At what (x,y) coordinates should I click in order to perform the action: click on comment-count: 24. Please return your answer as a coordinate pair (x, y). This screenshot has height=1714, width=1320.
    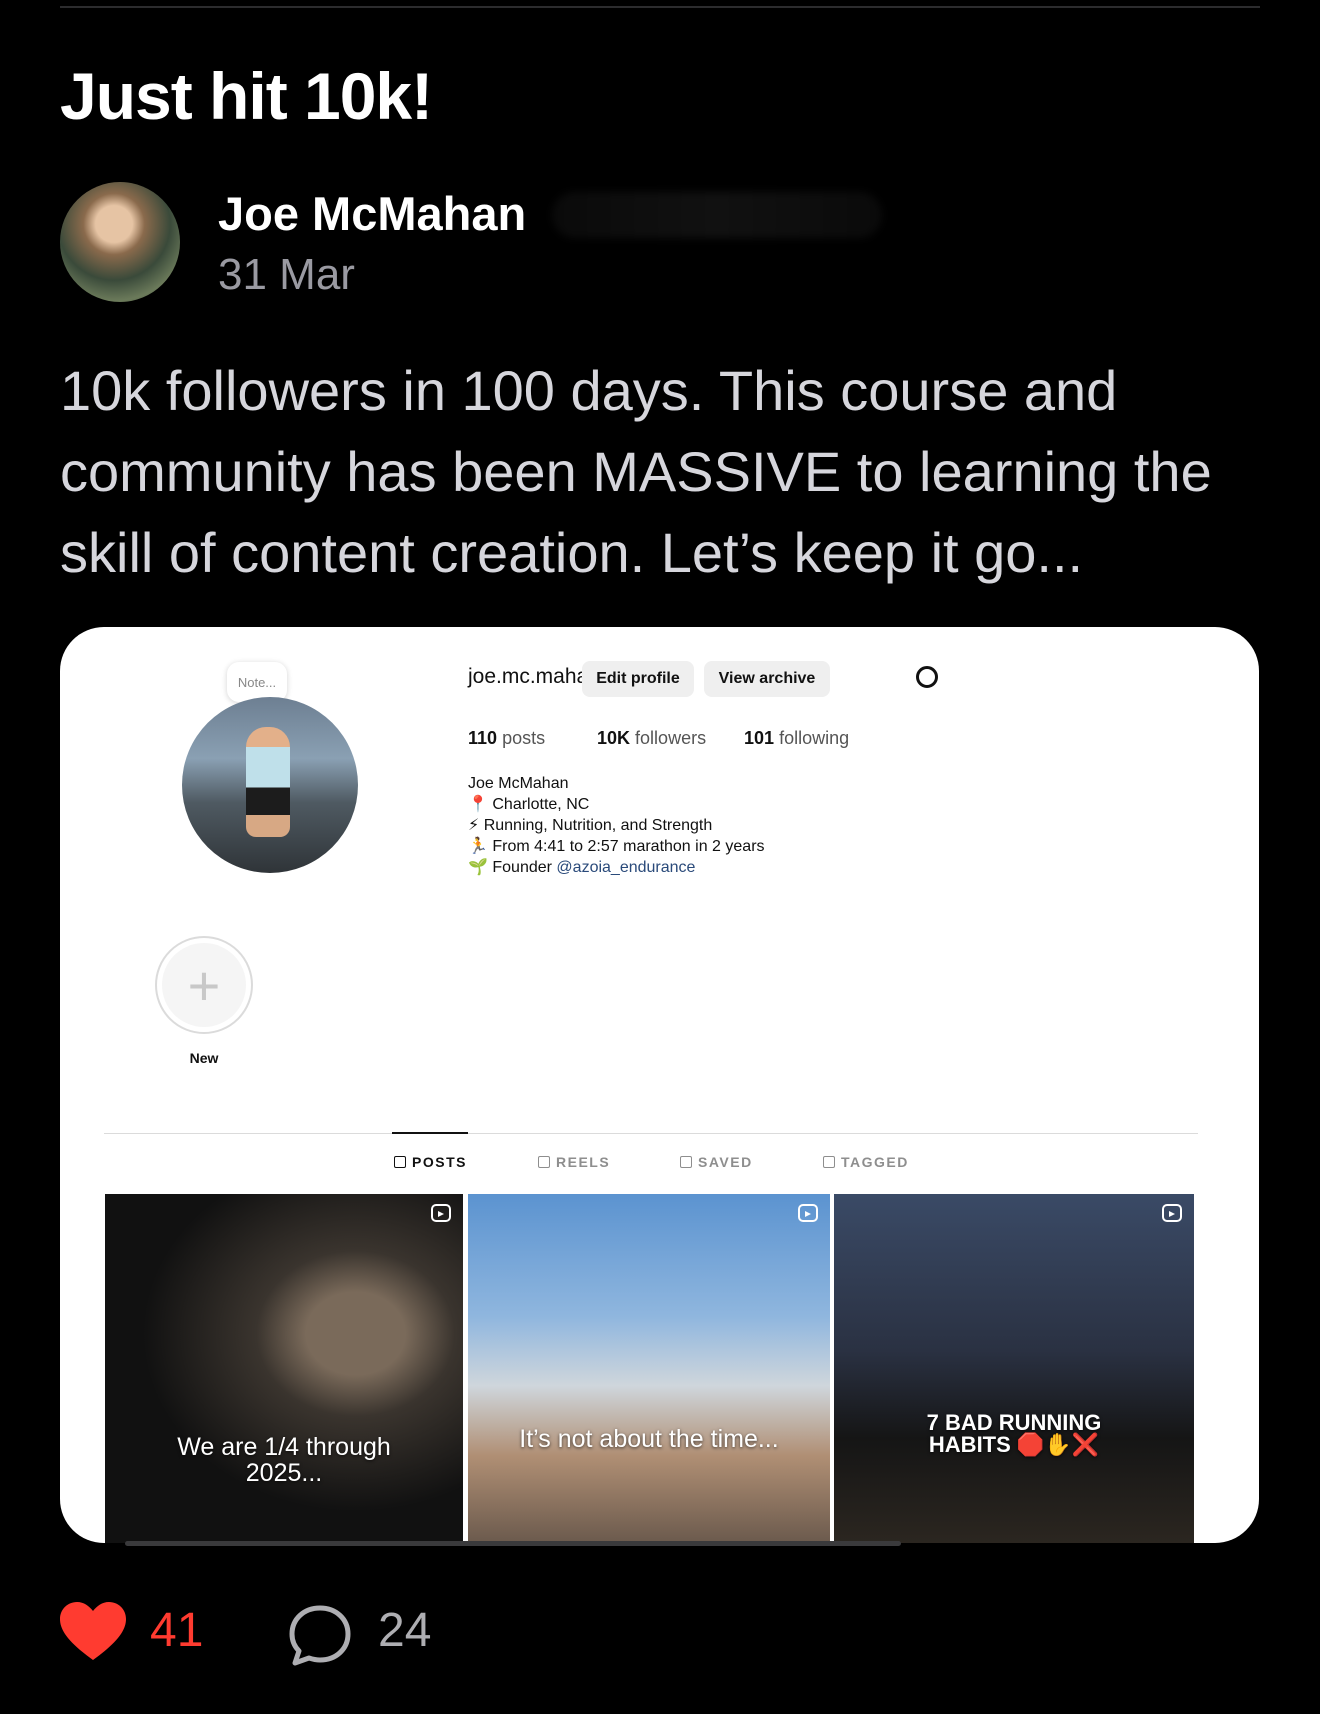
    Looking at the image, I should click on (404, 1630).